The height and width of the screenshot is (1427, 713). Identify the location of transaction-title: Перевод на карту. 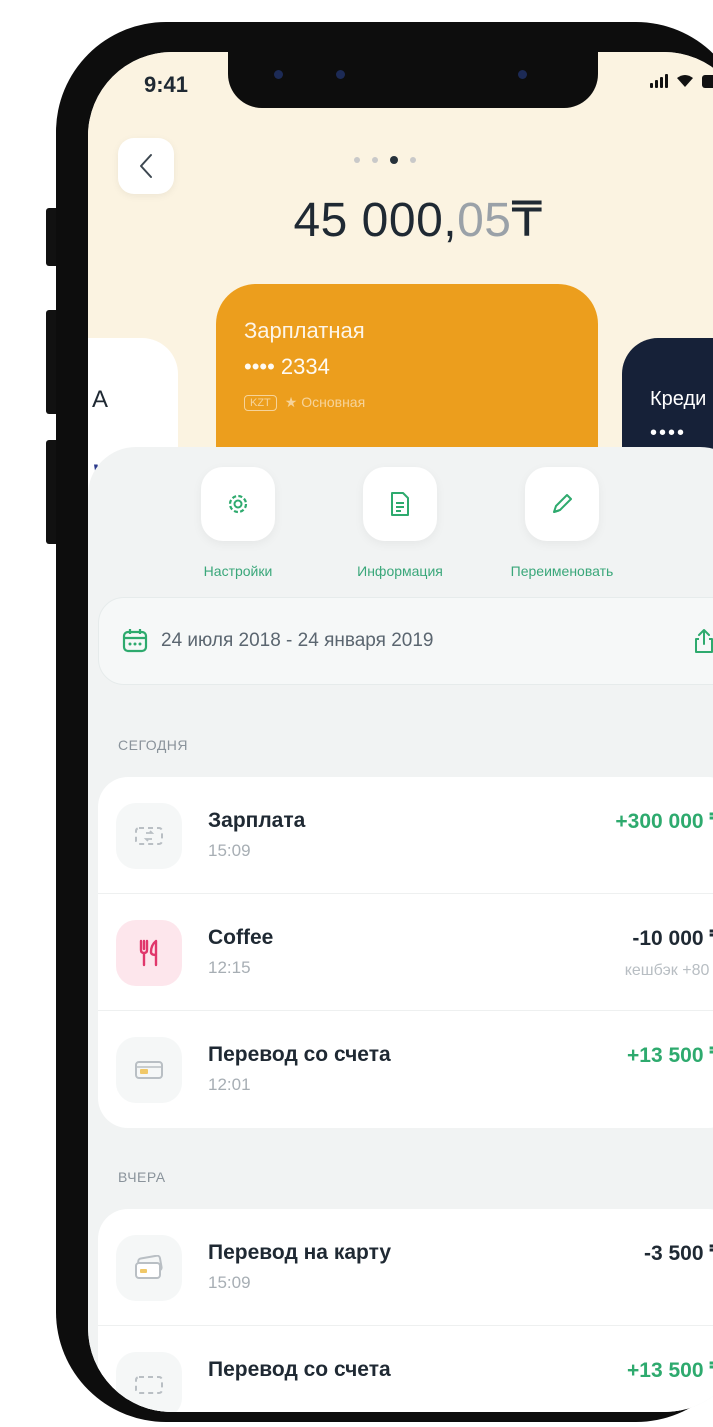
(300, 1252).